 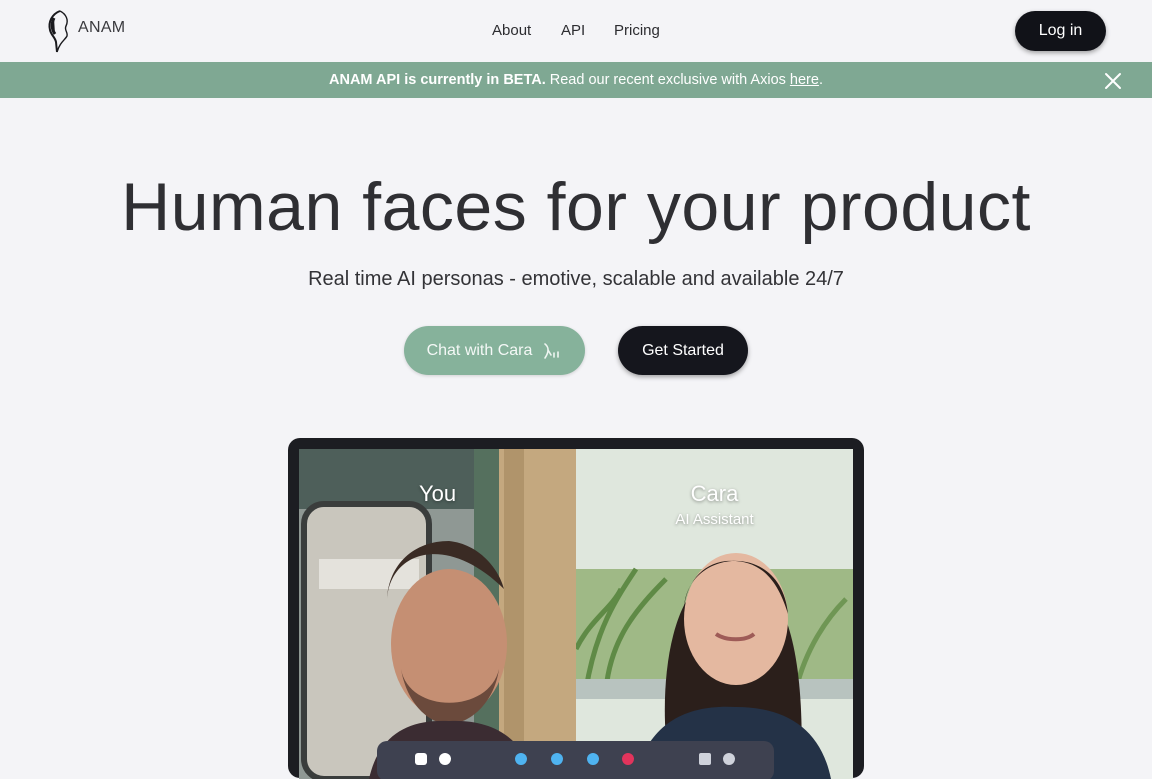 I want to click on logo: ANAM, so click(x=85, y=31).